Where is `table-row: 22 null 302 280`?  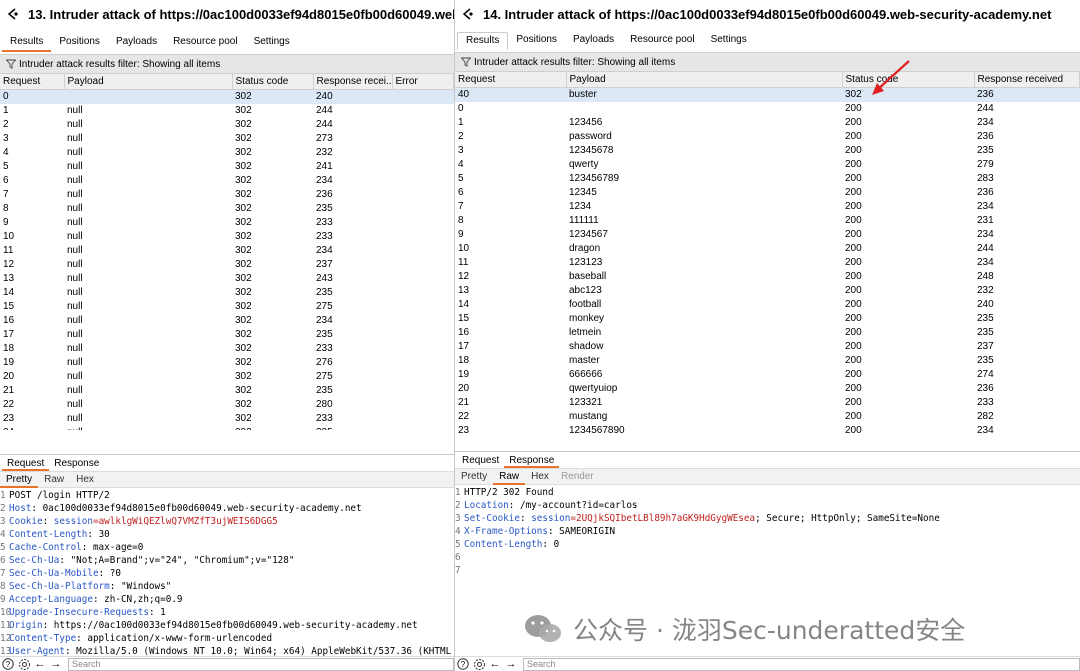 table-row: 22 null 302 280 is located at coordinates (227, 405).